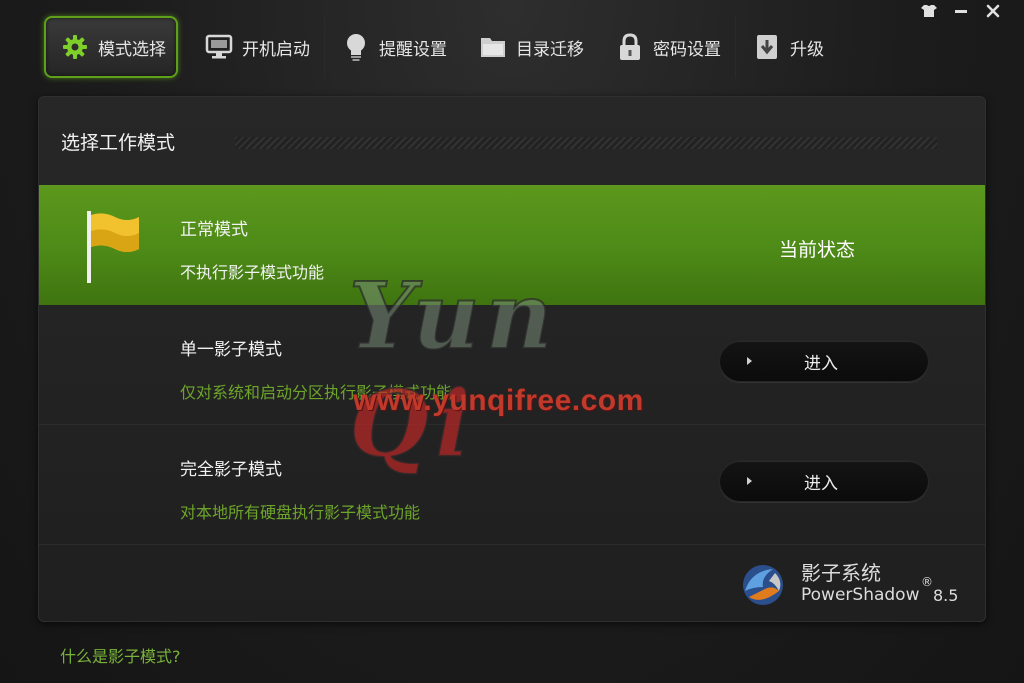 The image size is (1024, 683). I want to click on top-nav: 模式选择 开机启动 提醒设置 目录迁移 密码设置 升级, so click(479, 47).